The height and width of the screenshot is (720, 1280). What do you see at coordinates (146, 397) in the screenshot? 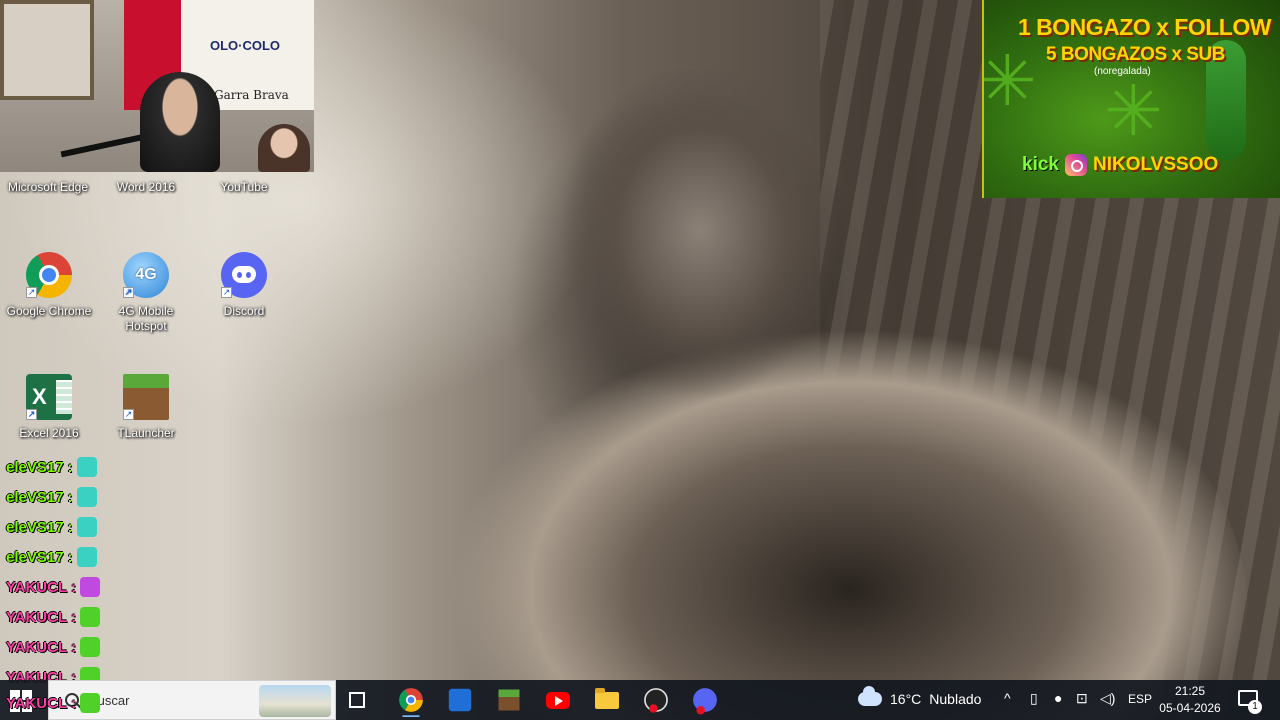
I see `tlauncher-icon: ↗` at bounding box center [146, 397].